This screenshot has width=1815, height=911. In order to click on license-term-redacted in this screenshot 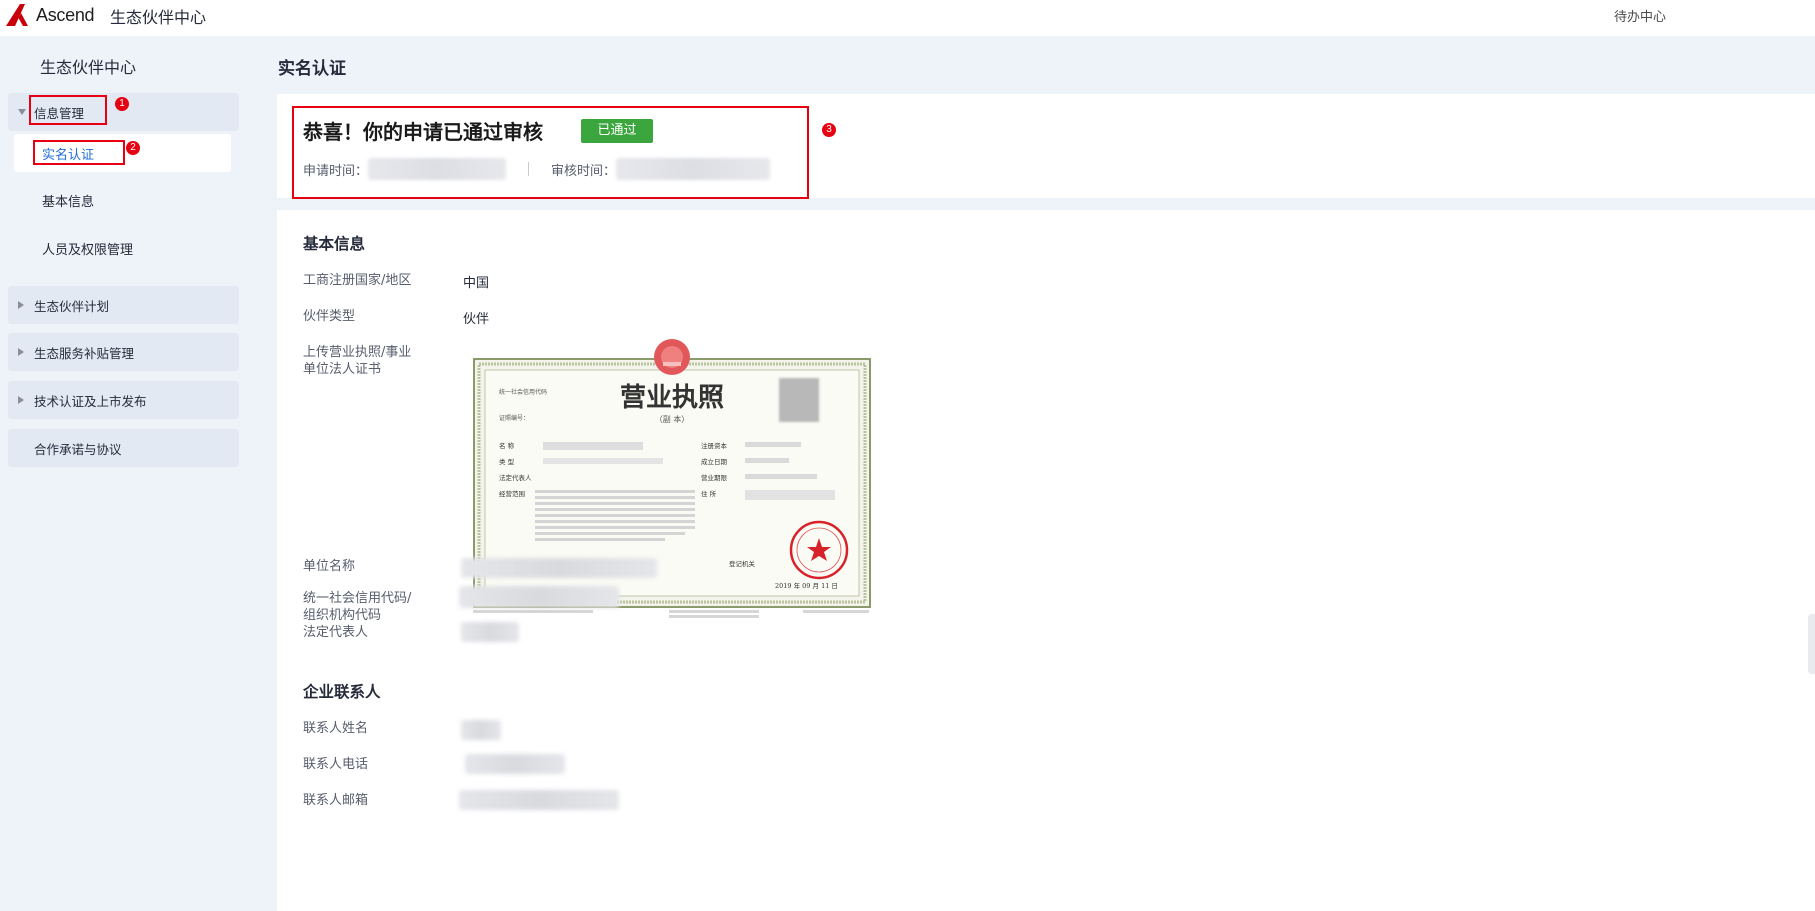, I will do `click(781, 476)`.